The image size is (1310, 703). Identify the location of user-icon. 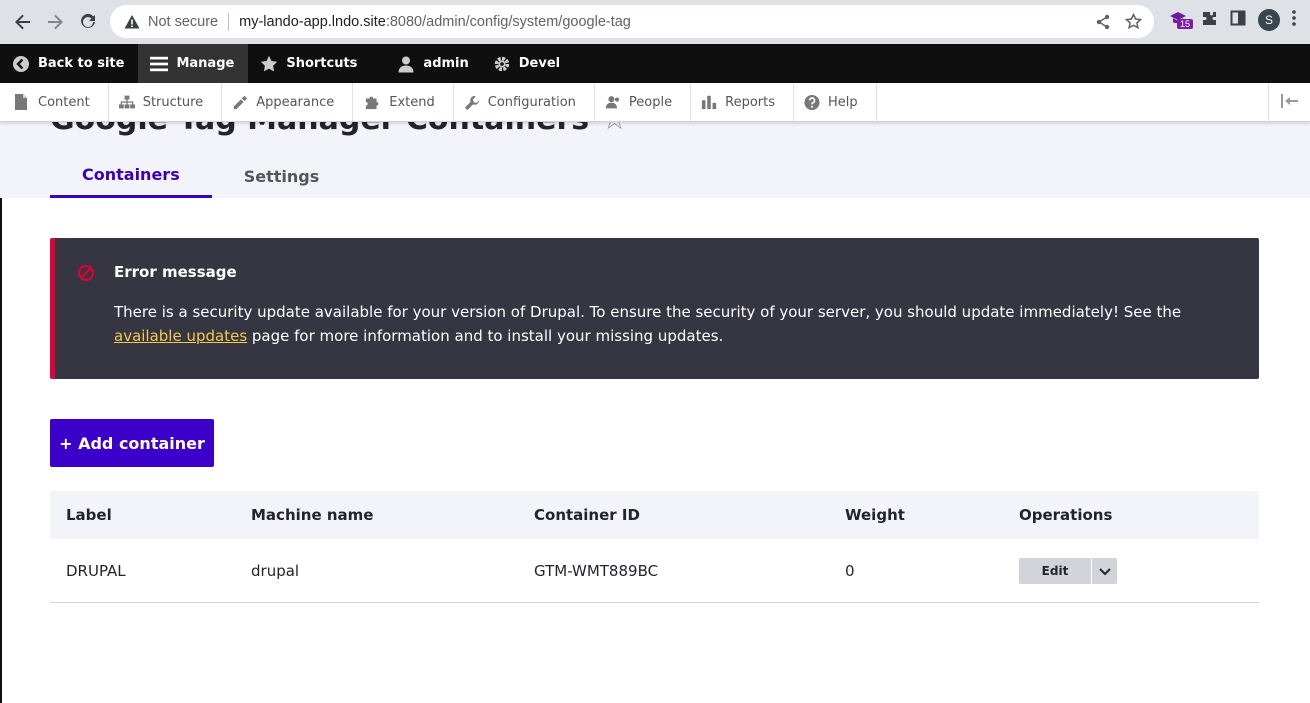
(406, 64).